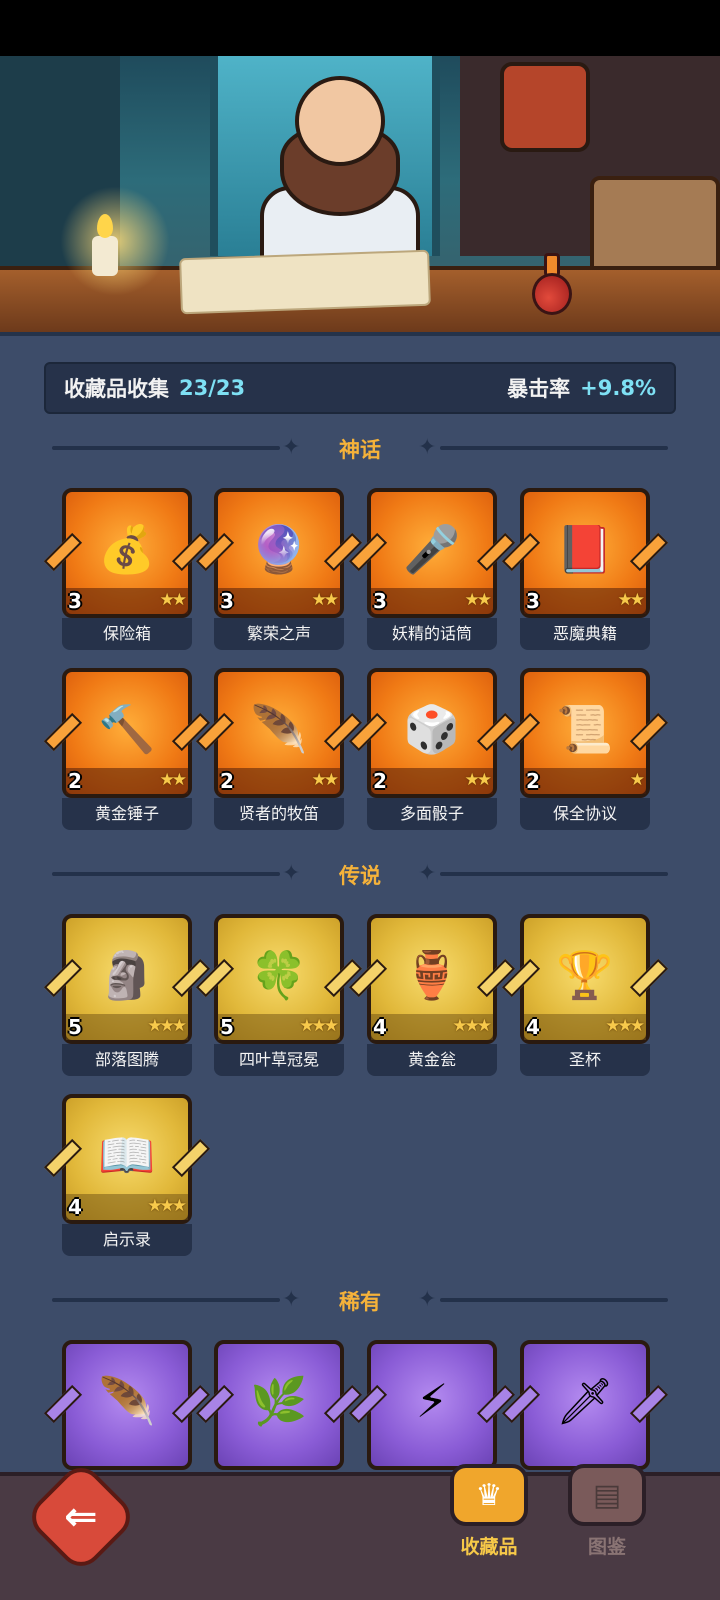  I want to click on item-name: 妖精的话筒, so click(432, 634).